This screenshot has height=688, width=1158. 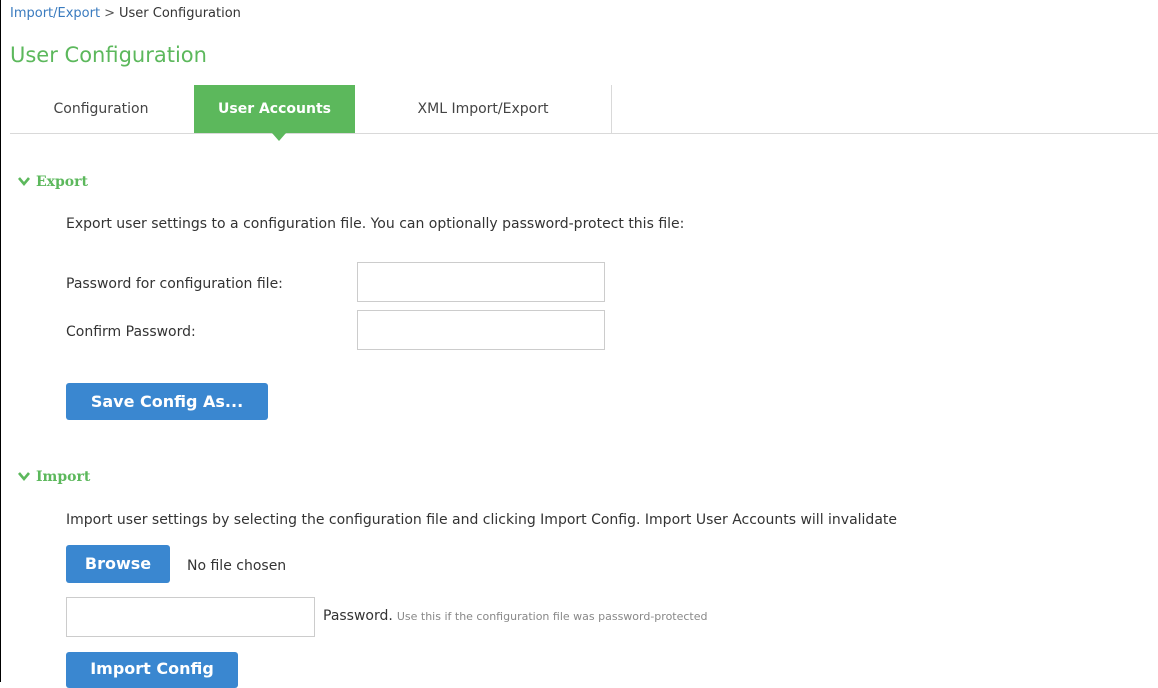 I want to click on import-config-button: Import Config, so click(x=152, y=670).